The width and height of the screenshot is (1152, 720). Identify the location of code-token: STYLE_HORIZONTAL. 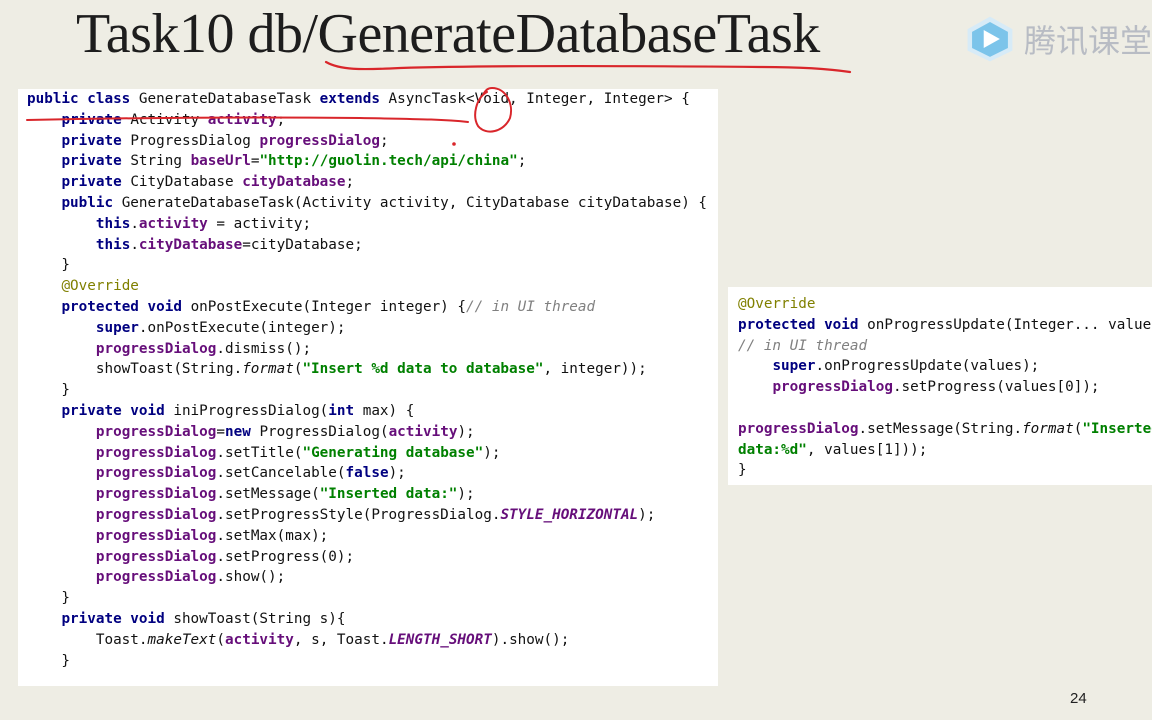
(569, 514).